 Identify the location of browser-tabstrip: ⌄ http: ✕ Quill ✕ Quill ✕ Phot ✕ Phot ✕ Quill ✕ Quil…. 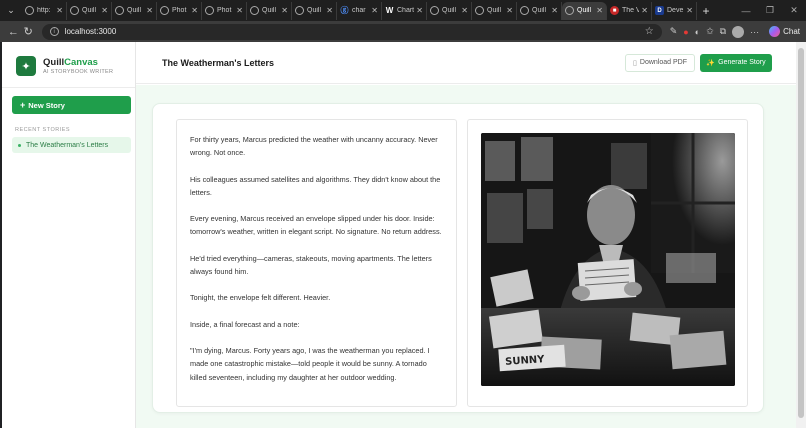
(403, 10).